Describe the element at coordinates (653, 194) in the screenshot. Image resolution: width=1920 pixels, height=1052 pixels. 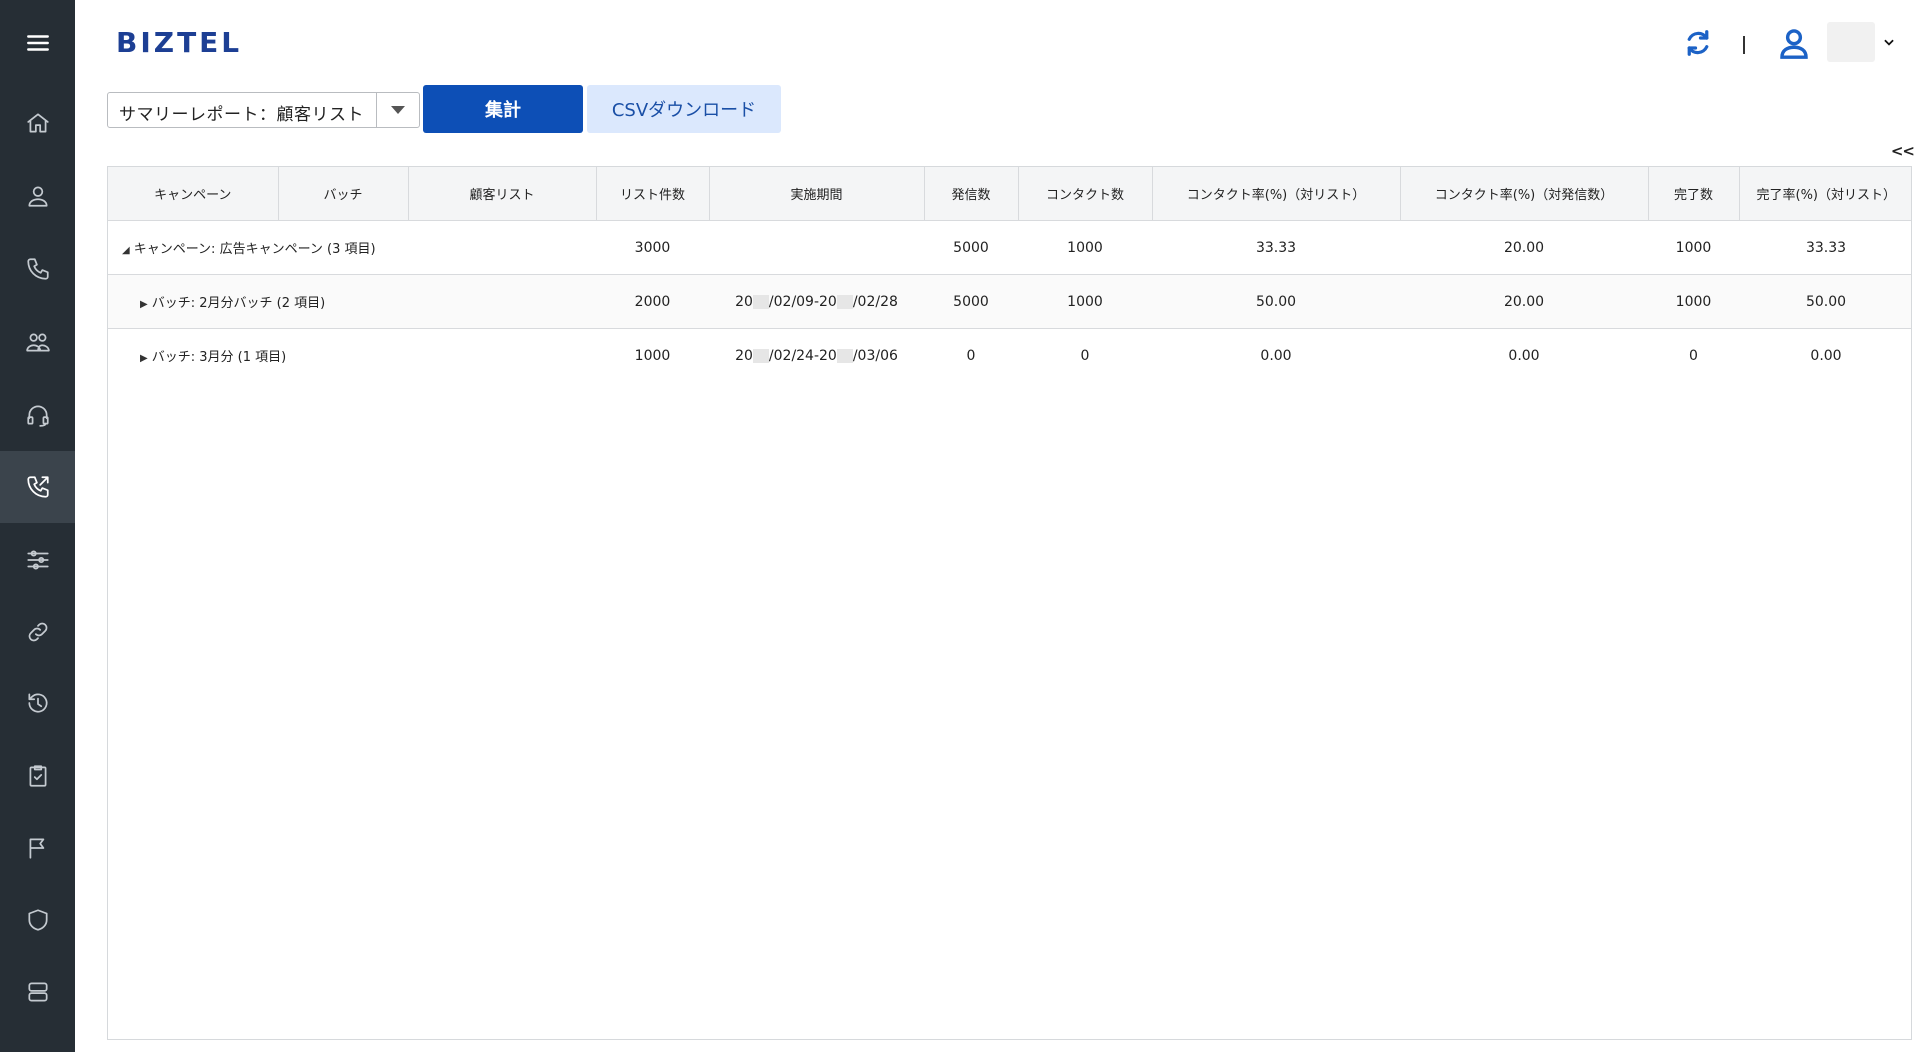
I see `column-header-list-count: リスト件数` at that location.